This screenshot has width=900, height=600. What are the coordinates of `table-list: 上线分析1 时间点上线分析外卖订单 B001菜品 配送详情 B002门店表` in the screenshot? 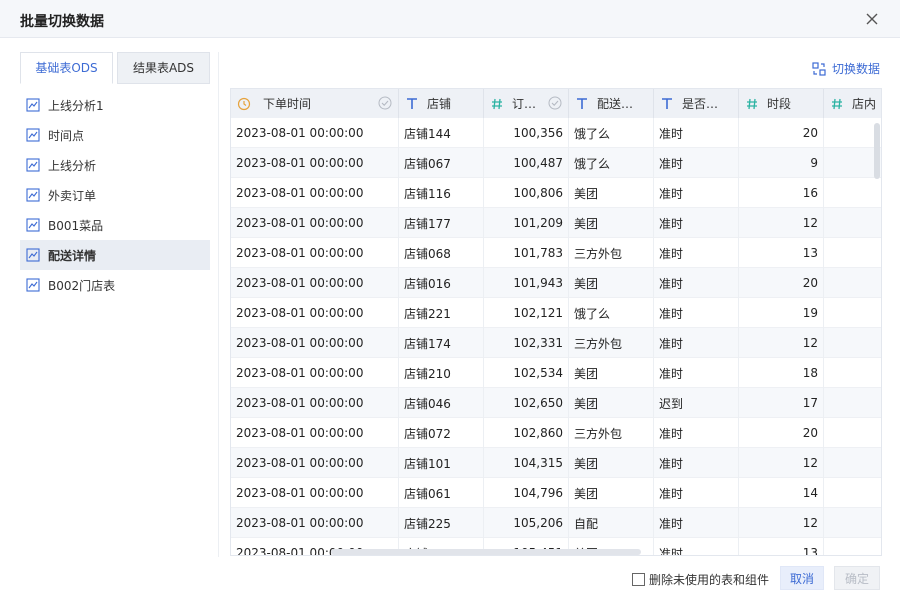 It's located at (115, 195).